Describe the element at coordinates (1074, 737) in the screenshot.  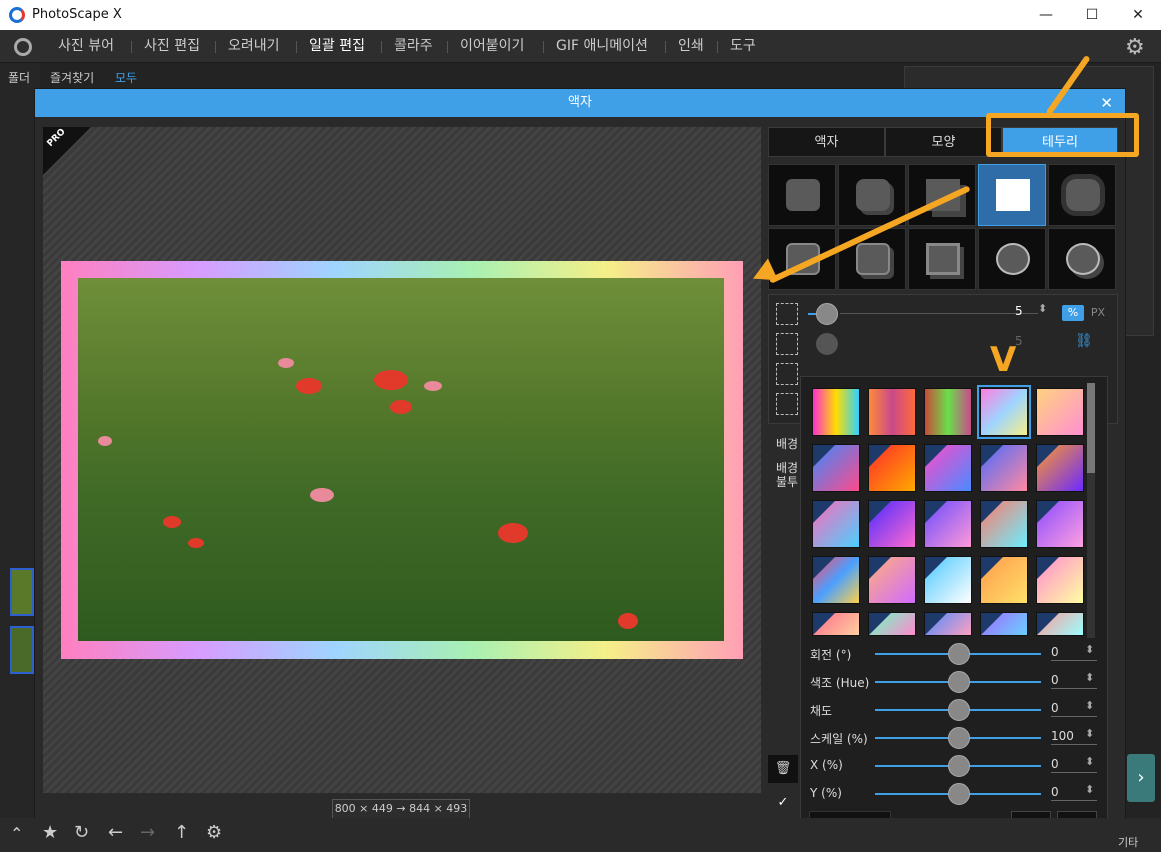
I see `scale-value: 100` at that location.